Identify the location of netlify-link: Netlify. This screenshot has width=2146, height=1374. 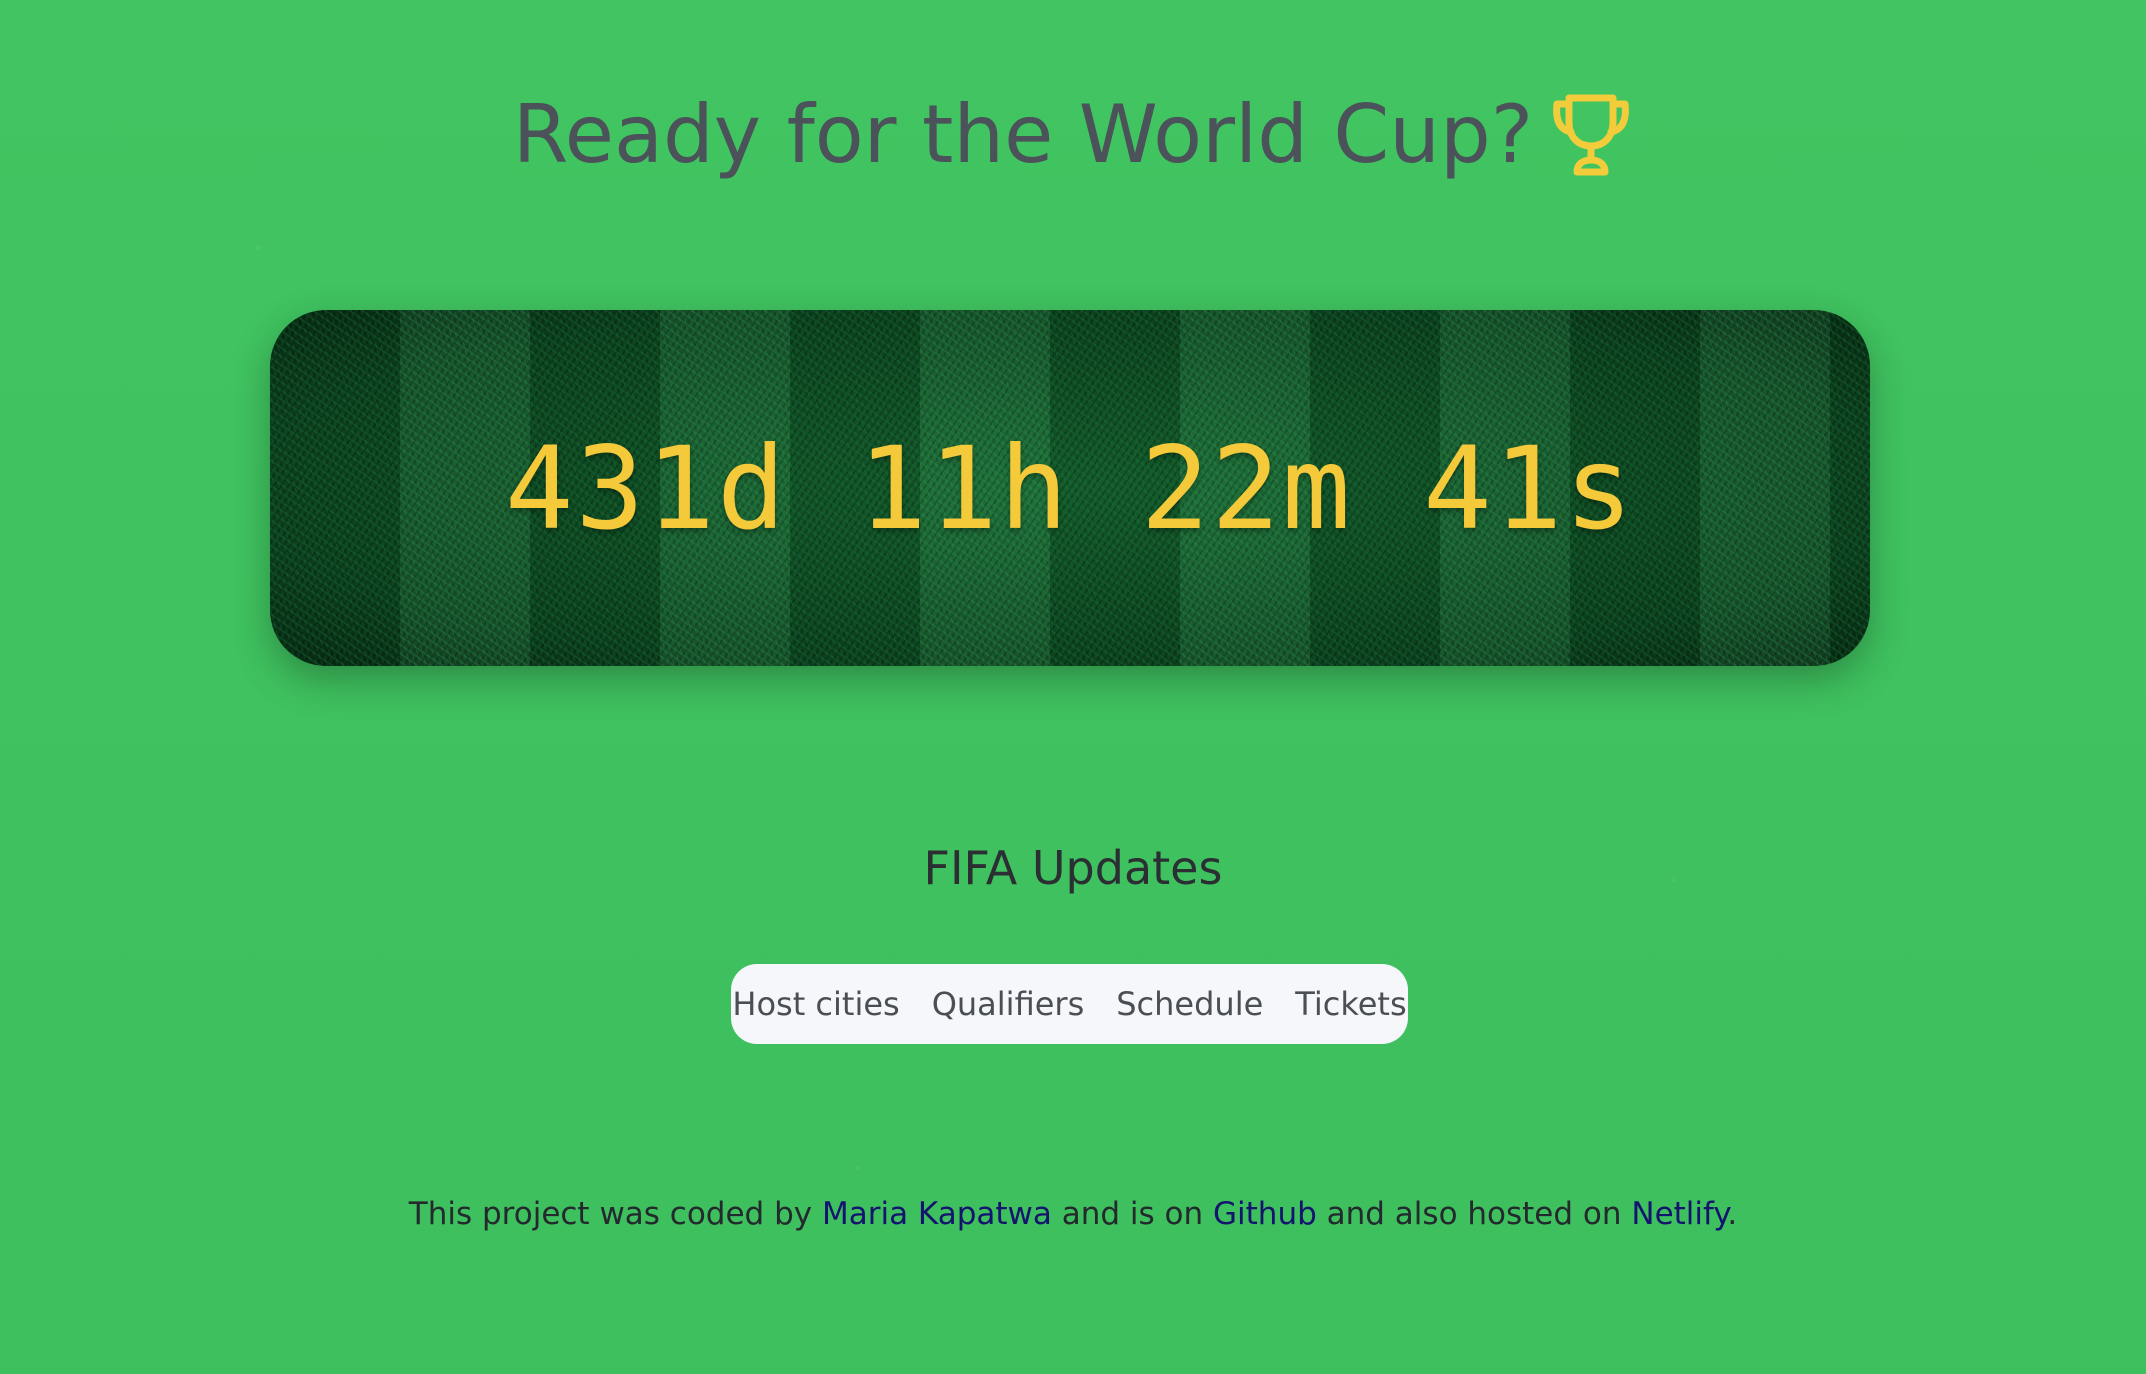
(1679, 1214).